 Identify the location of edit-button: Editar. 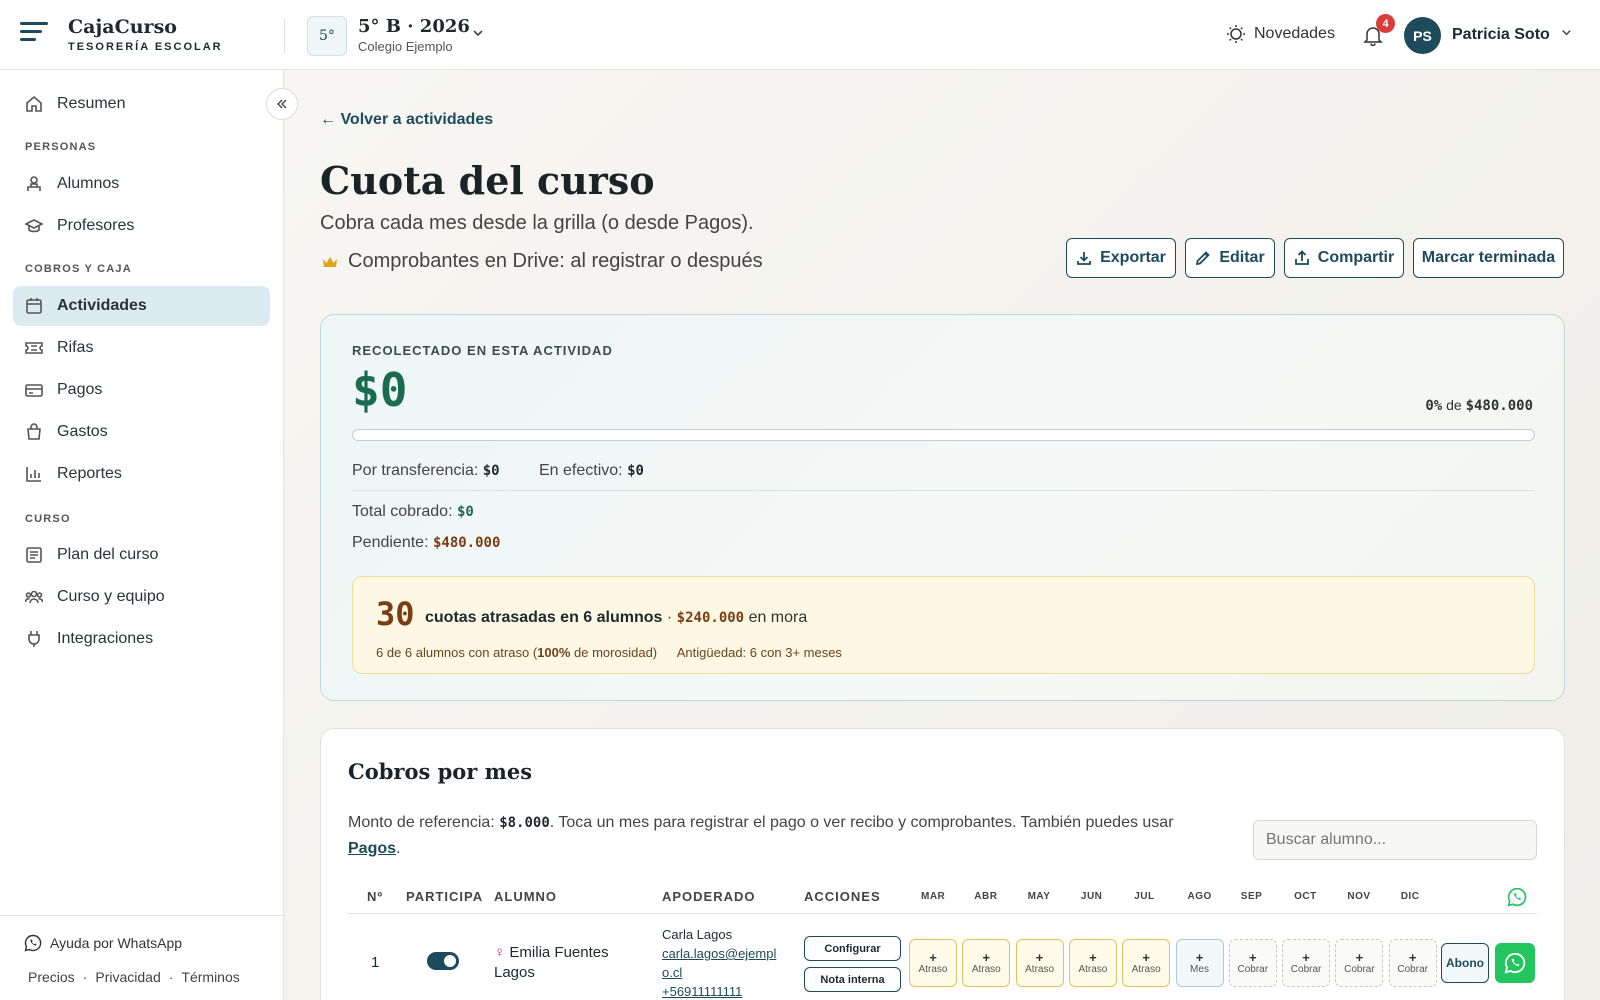
(1230, 258).